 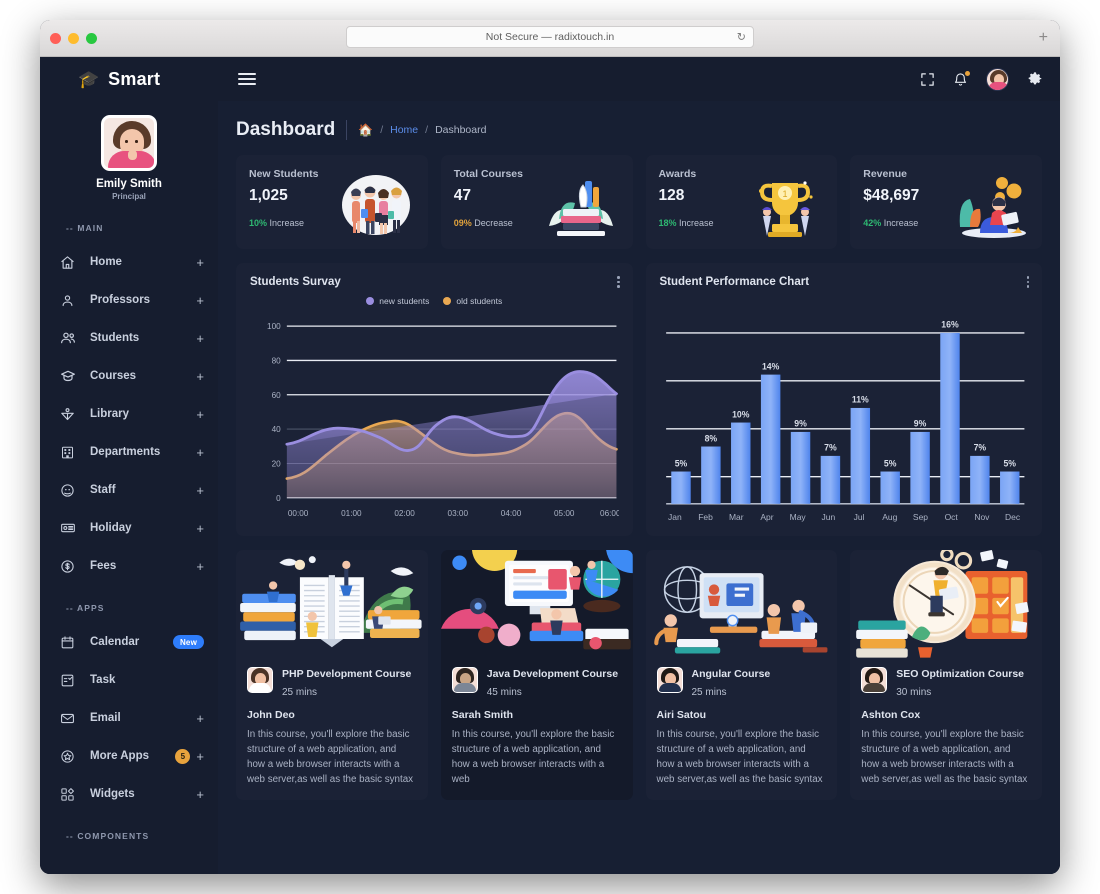 What do you see at coordinates (103, 490) in the screenshot?
I see `sidebar-item-label: Staff` at bounding box center [103, 490].